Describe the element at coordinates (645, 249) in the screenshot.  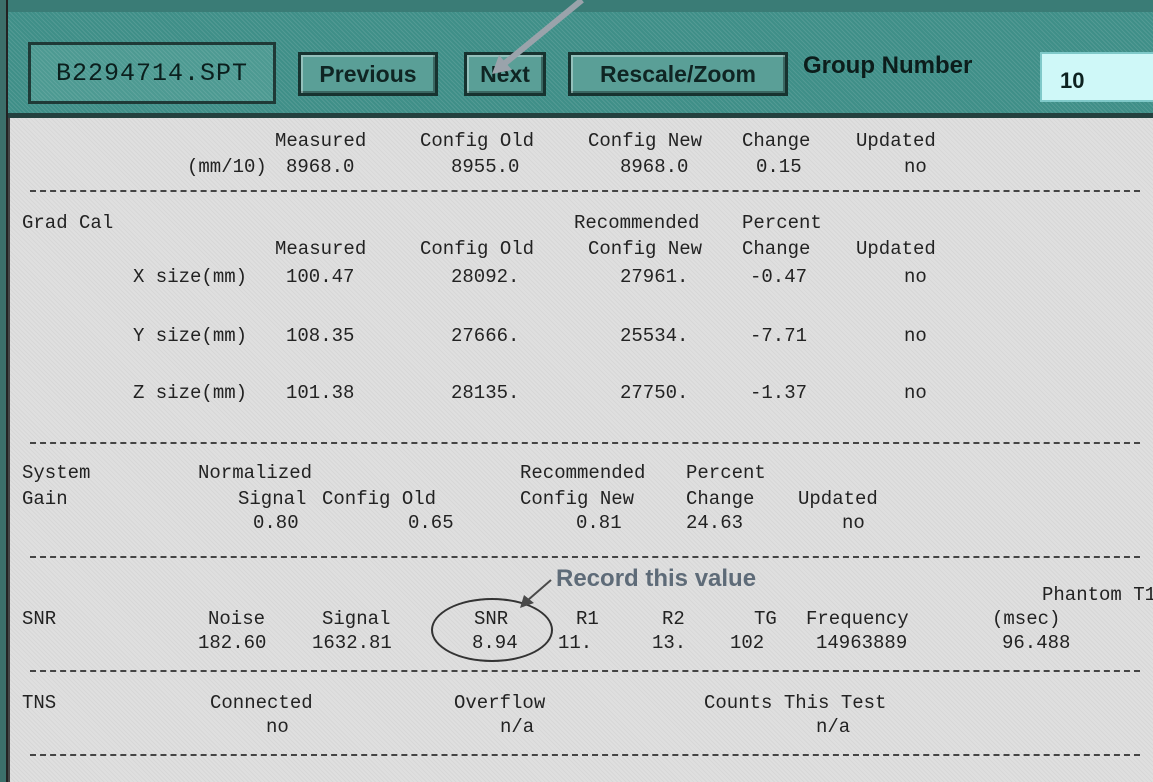
I see `grad-header-config-new: Config New` at that location.